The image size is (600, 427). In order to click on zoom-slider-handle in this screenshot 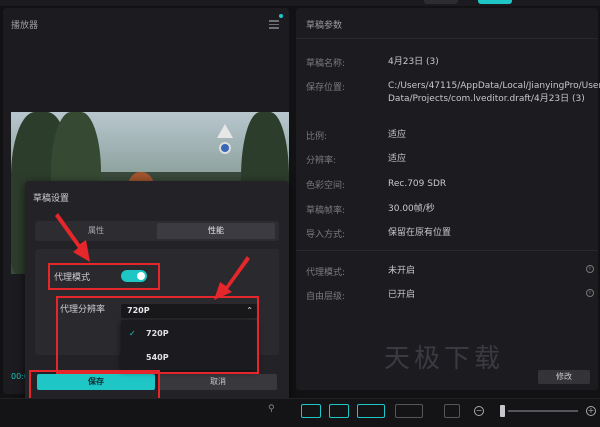, I will do `click(502, 411)`.